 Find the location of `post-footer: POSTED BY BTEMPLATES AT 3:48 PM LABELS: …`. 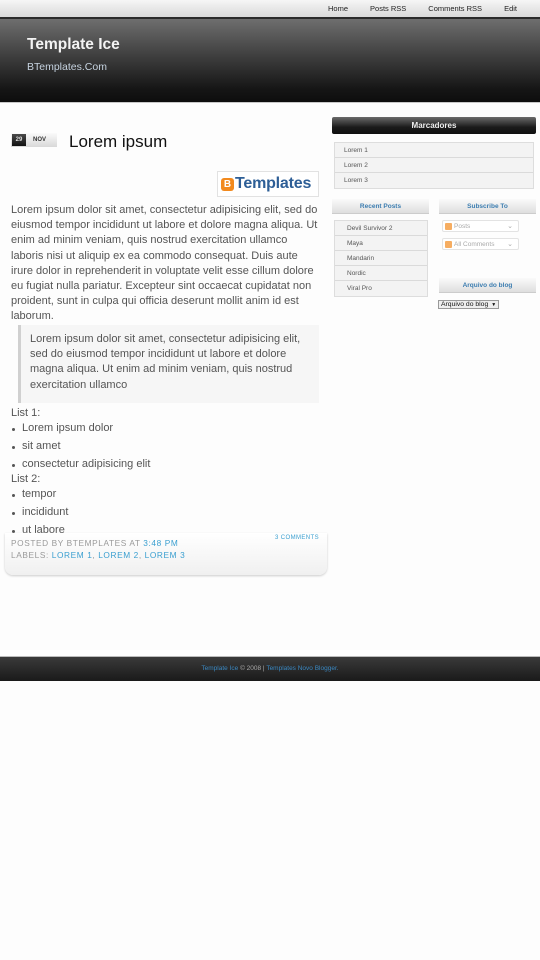

post-footer: POSTED BY BTEMPLATES AT 3:48 PM LABELS: … is located at coordinates (166, 554).